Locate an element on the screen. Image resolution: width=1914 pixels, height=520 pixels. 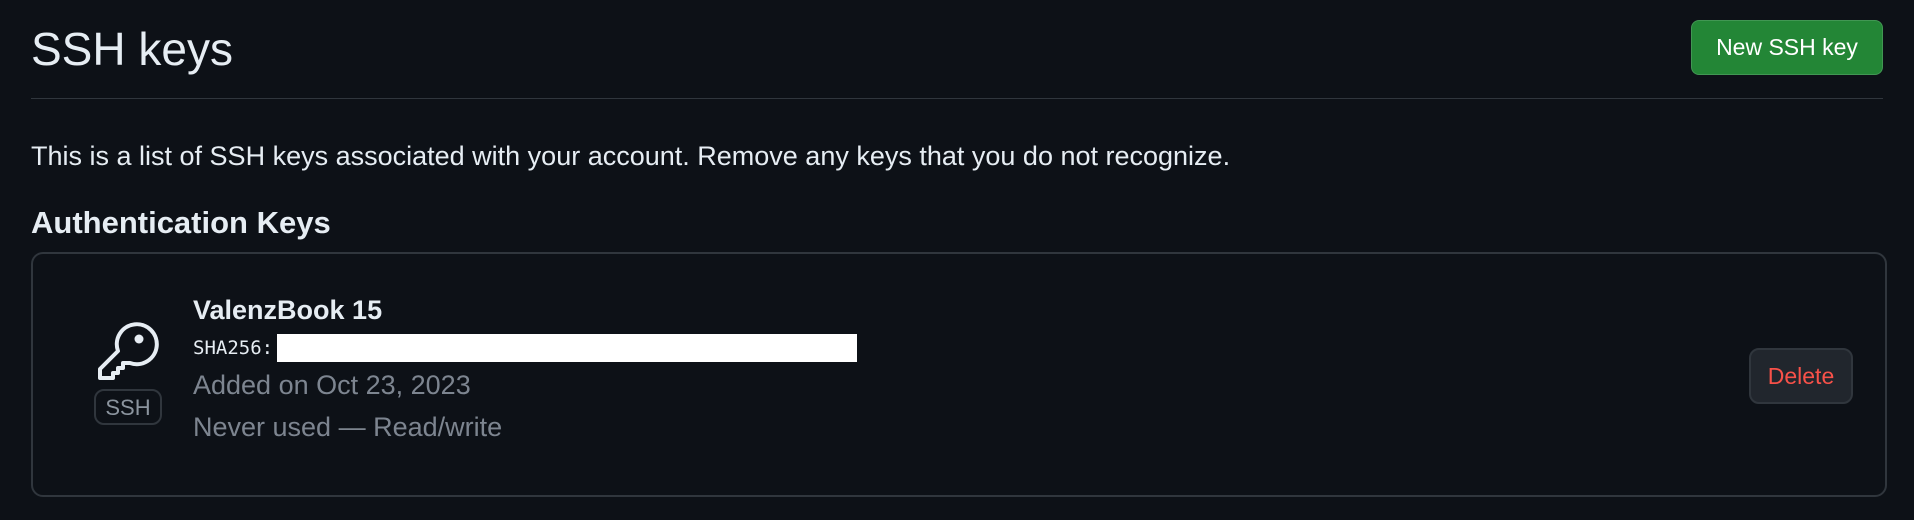
key-added-date: Added on Oct 23, 2023 is located at coordinates (332, 385).